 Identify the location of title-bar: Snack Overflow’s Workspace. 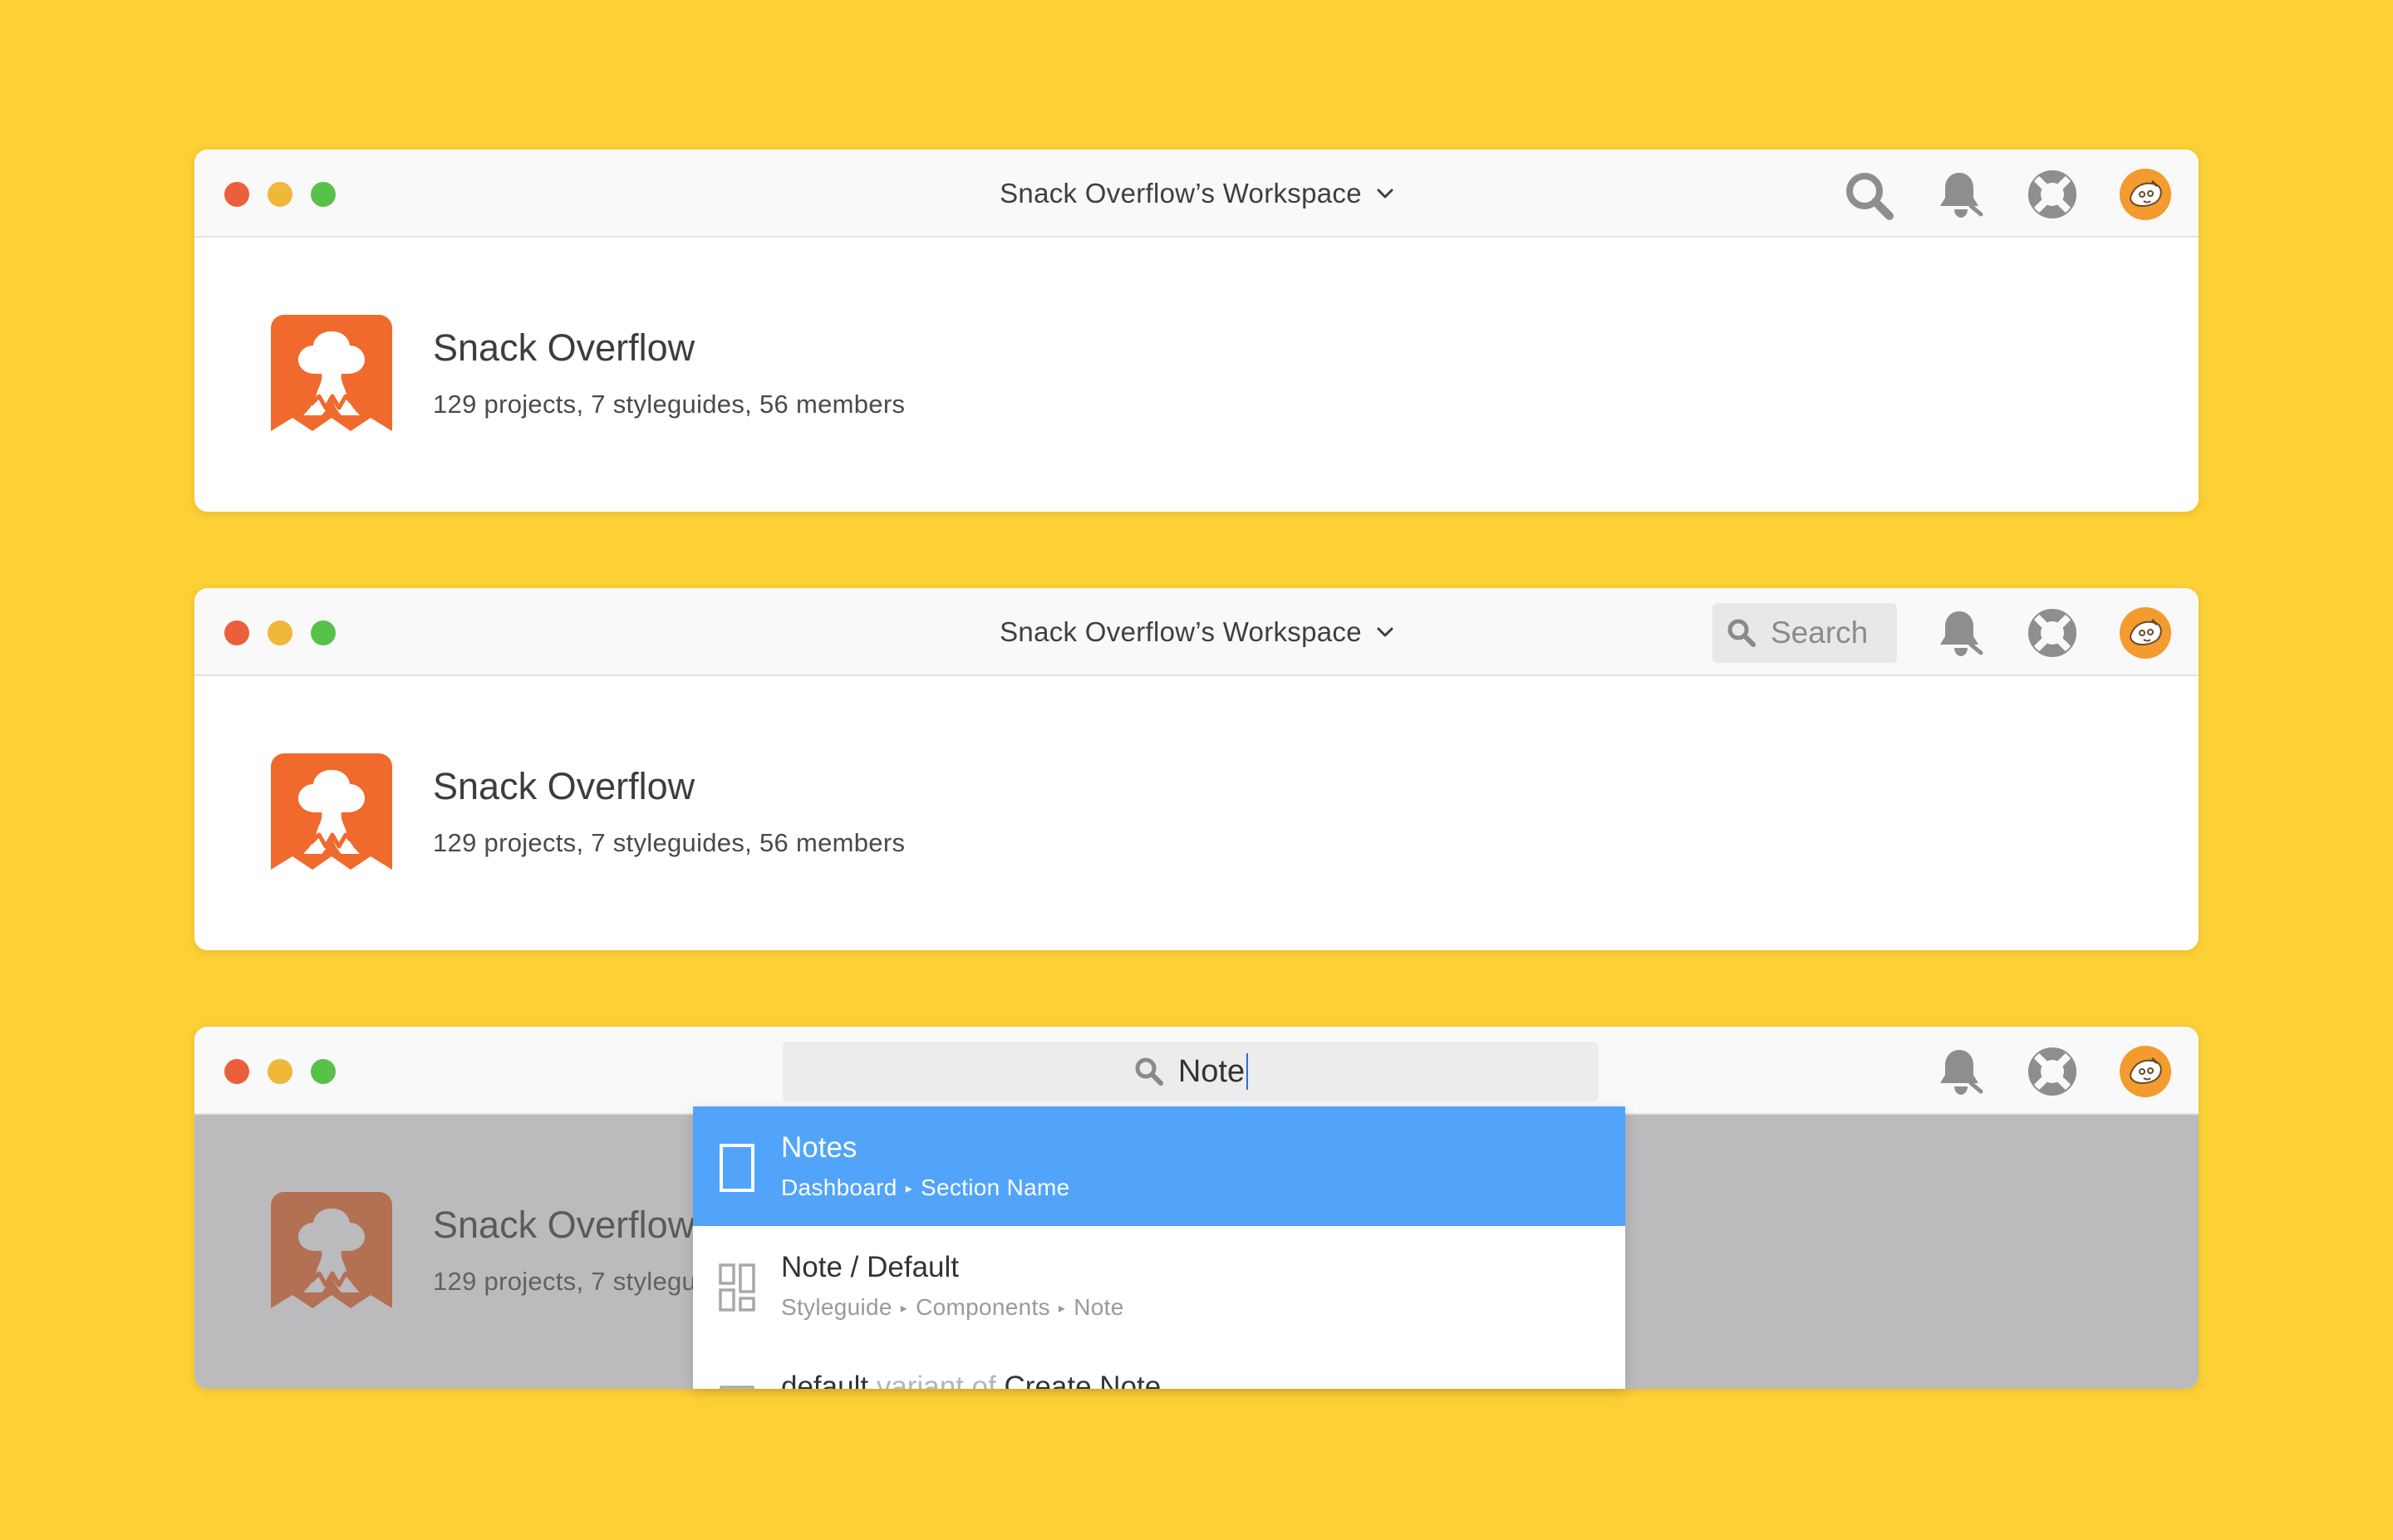
(1196, 194).